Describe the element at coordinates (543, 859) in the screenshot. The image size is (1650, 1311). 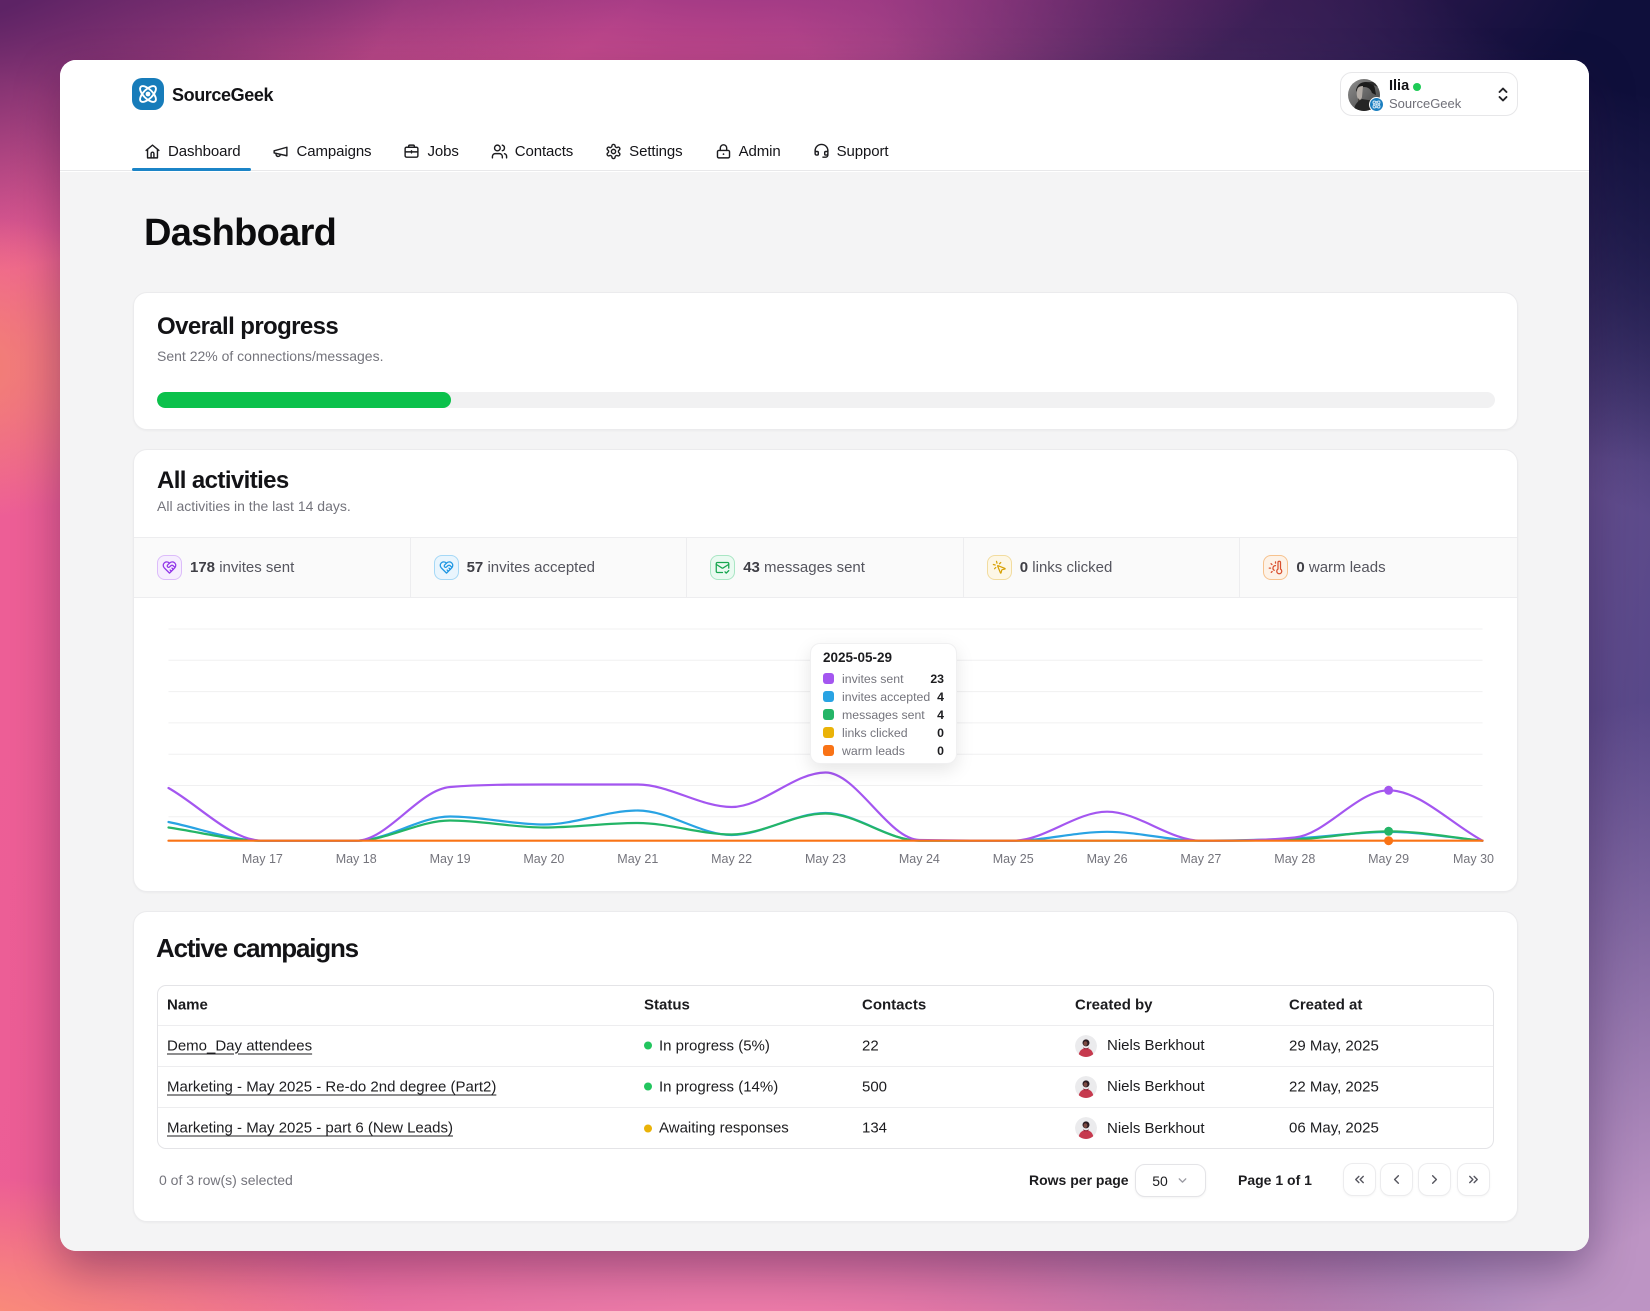
I see `svg-text: May 20` at that location.